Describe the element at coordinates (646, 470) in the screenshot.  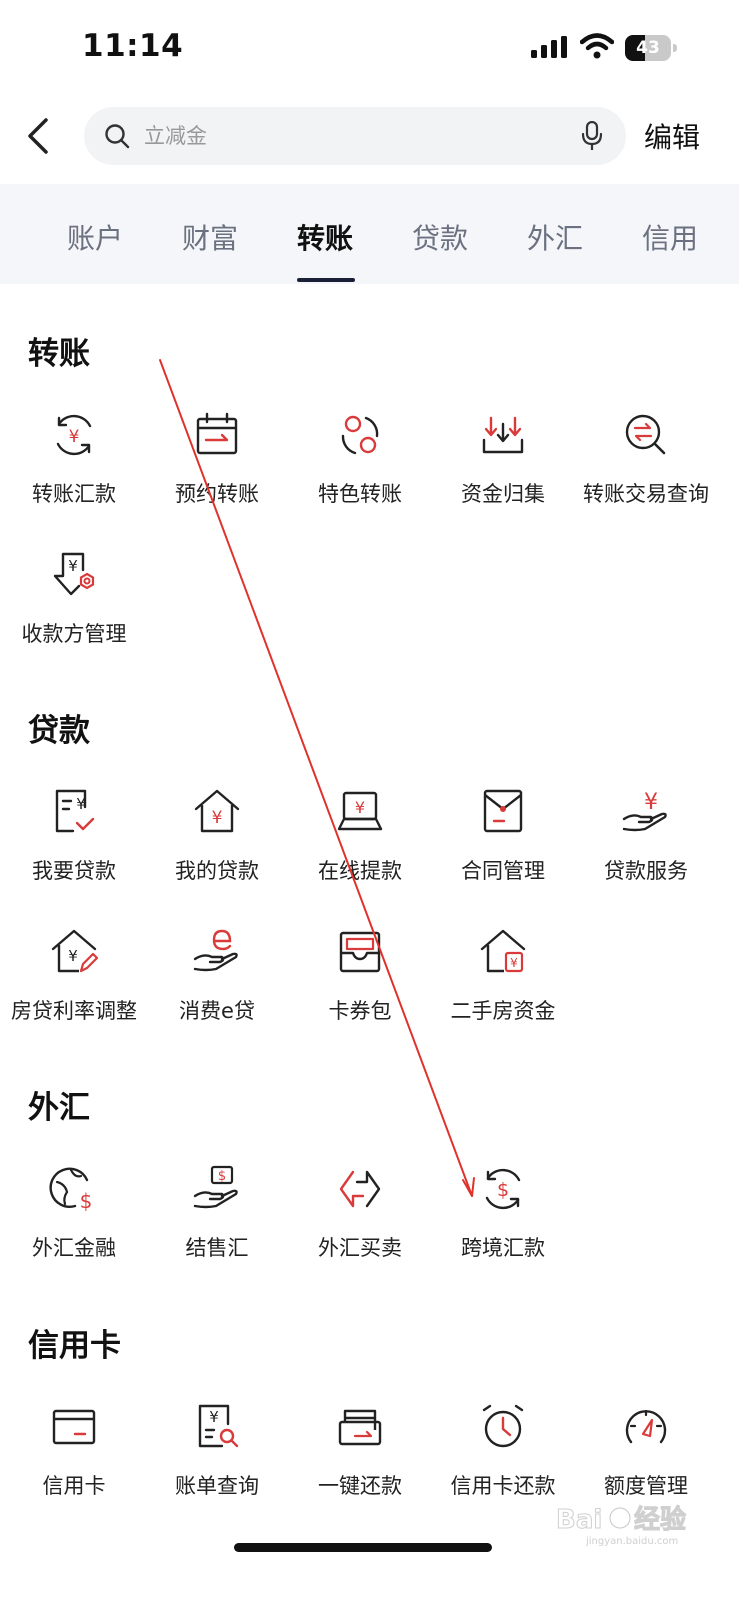
I see `menu-item-transfer-query: 转账交易查询` at that location.